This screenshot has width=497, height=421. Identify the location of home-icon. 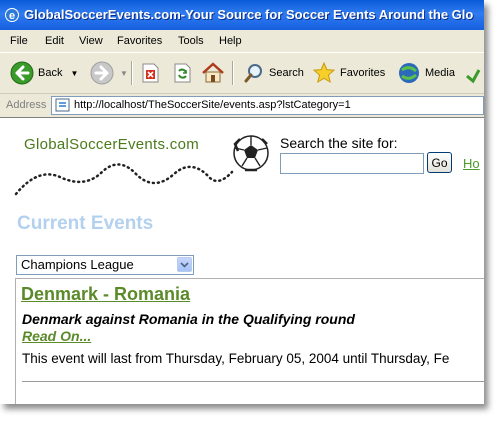
(213, 72).